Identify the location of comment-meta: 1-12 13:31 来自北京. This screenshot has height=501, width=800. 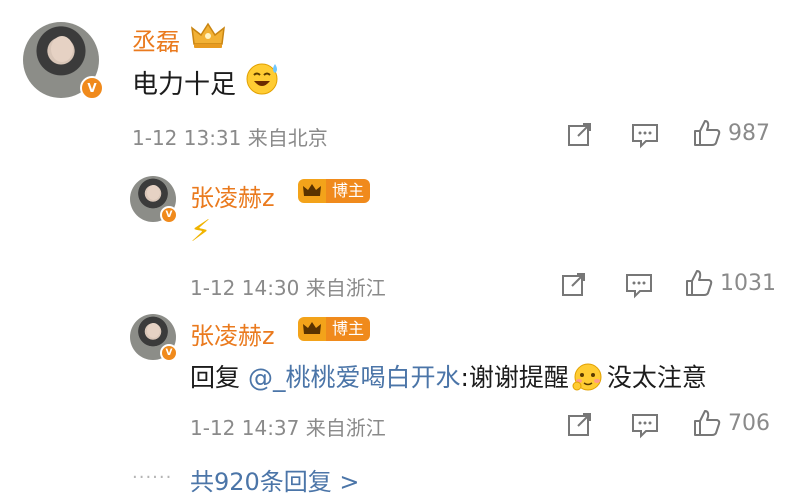
(230, 138).